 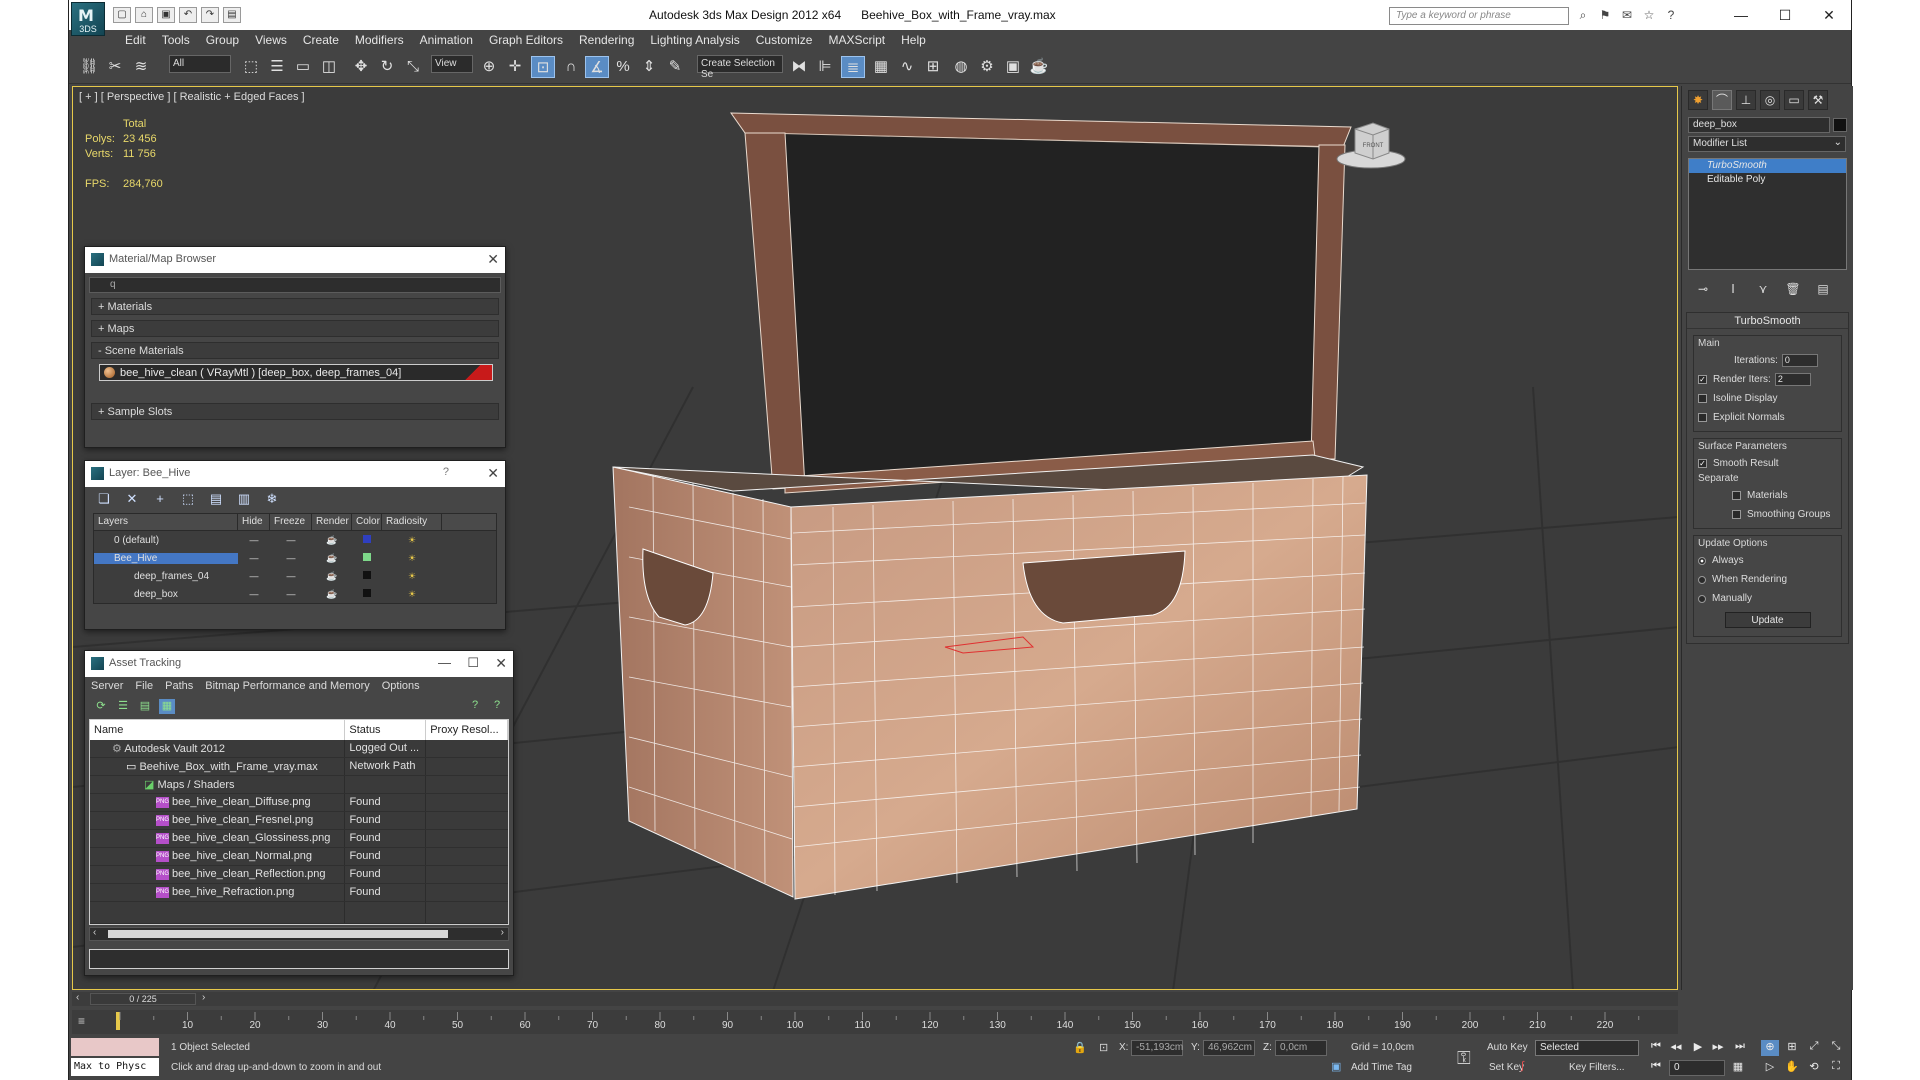 What do you see at coordinates (489, 67) in the screenshot?
I see `pivot-center-icon: ⊕` at bounding box center [489, 67].